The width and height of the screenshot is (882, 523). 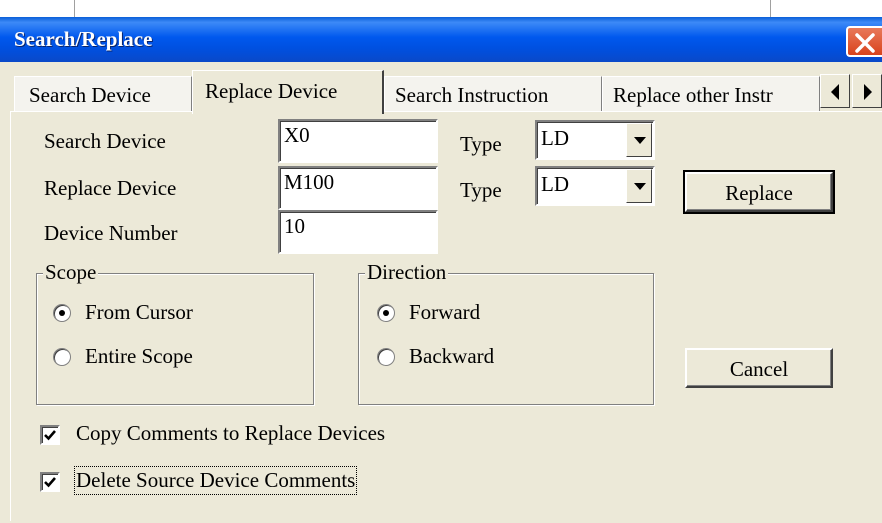 What do you see at coordinates (481, 190) in the screenshot?
I see `replace-type-label: Type` at bounding box center [481, 190].